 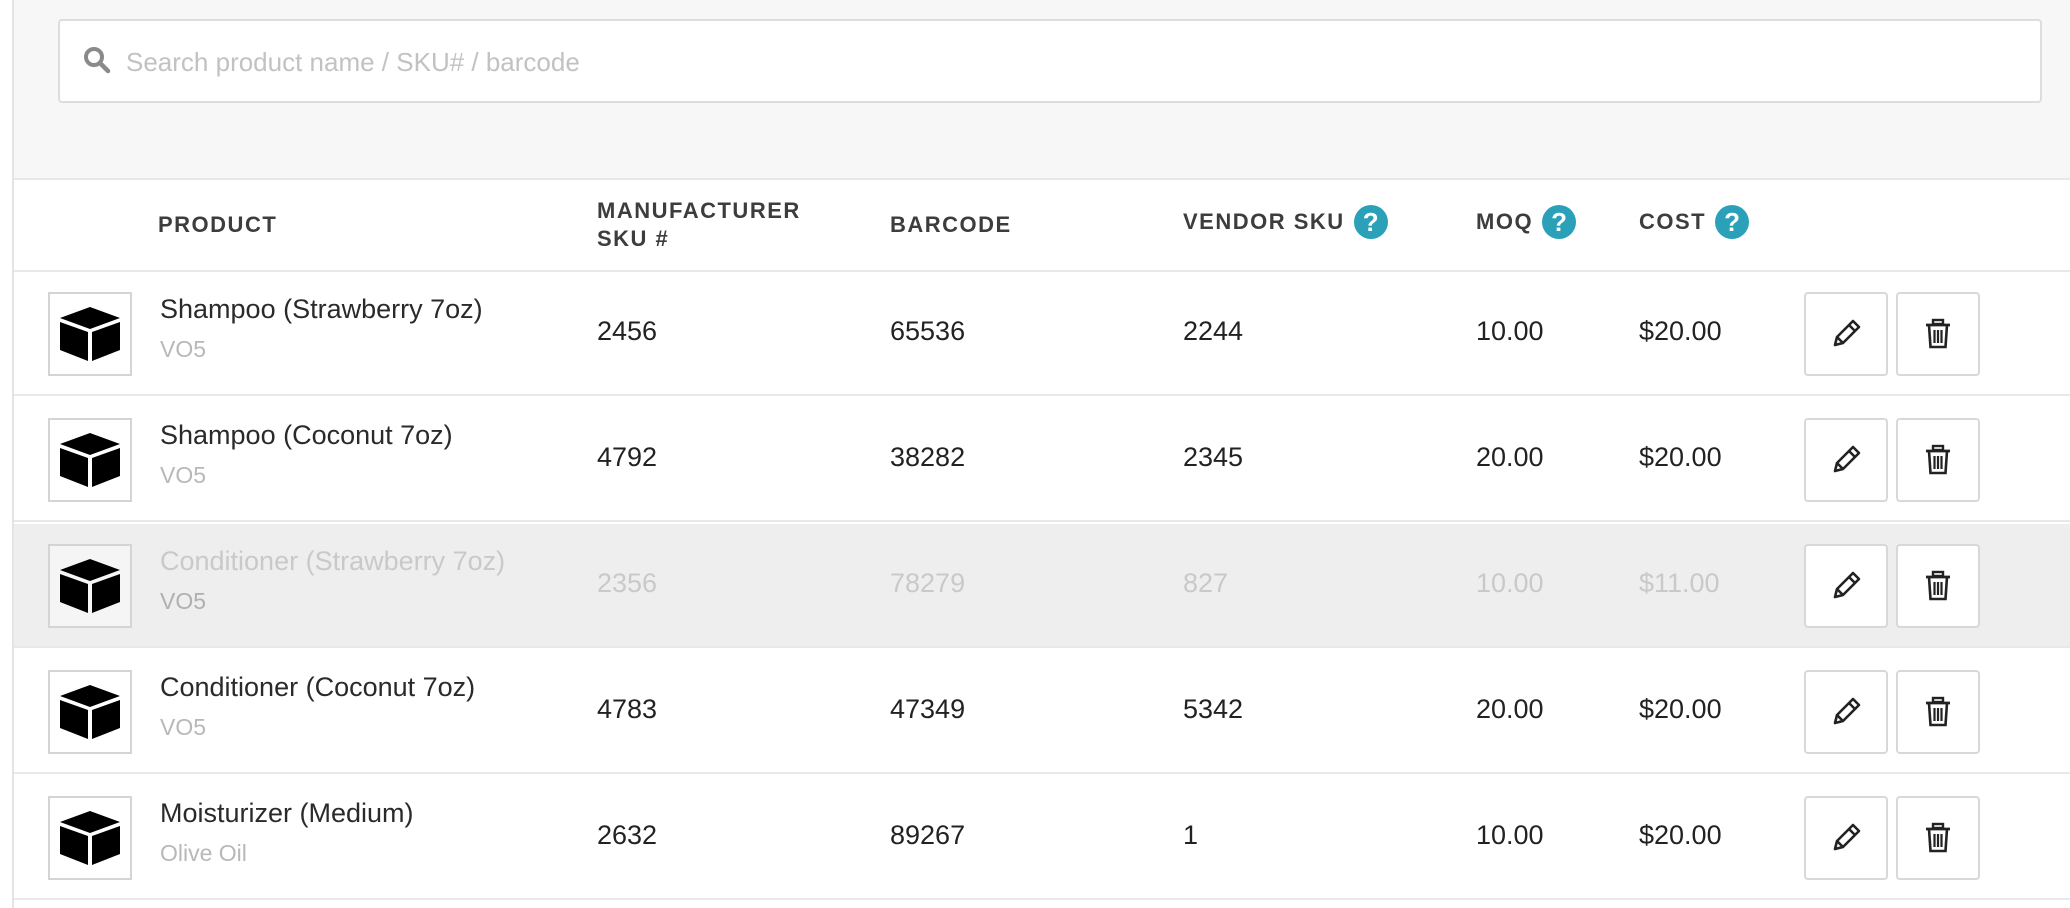 What do you see at coordinates (1673, 221) in the screenshot?
I see `column-header-cost-label: COST` at bounding box center [1673, 221].